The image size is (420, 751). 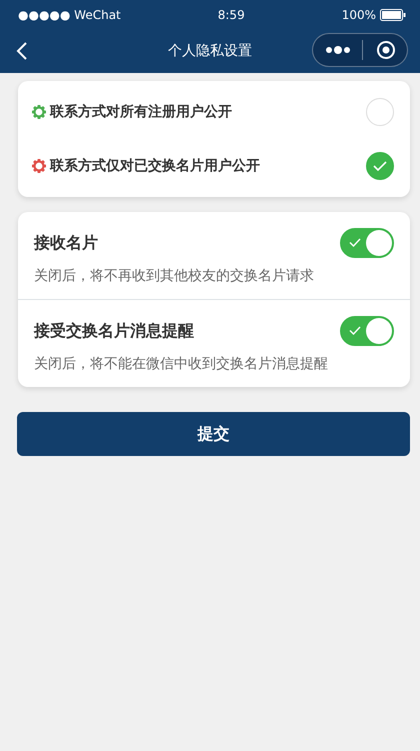 What do you see at coordinates (386, 50) in the screenshot?
I see `close-target-icon` at bounding box center [386, 50].